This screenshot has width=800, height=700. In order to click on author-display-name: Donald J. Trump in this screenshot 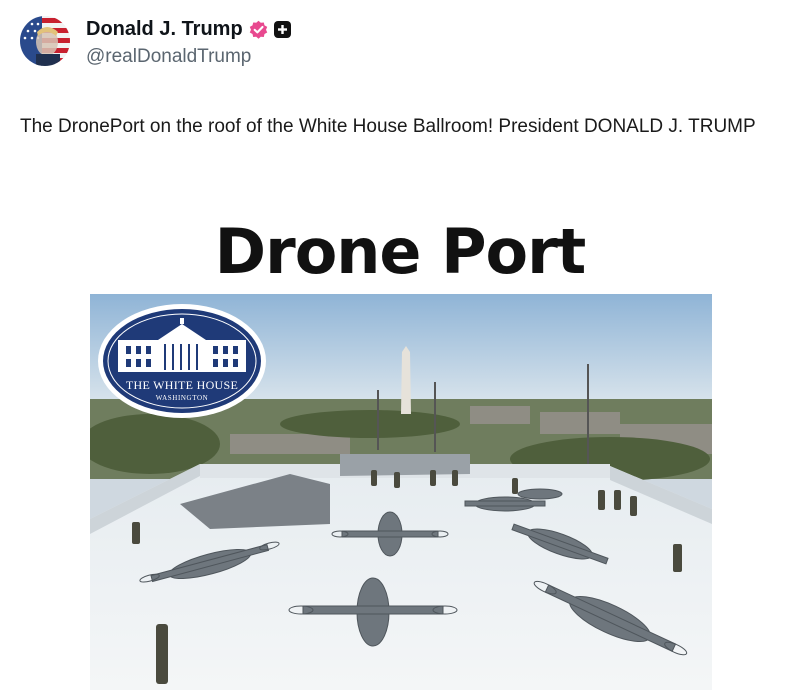, I will do `click(164, 29)`.